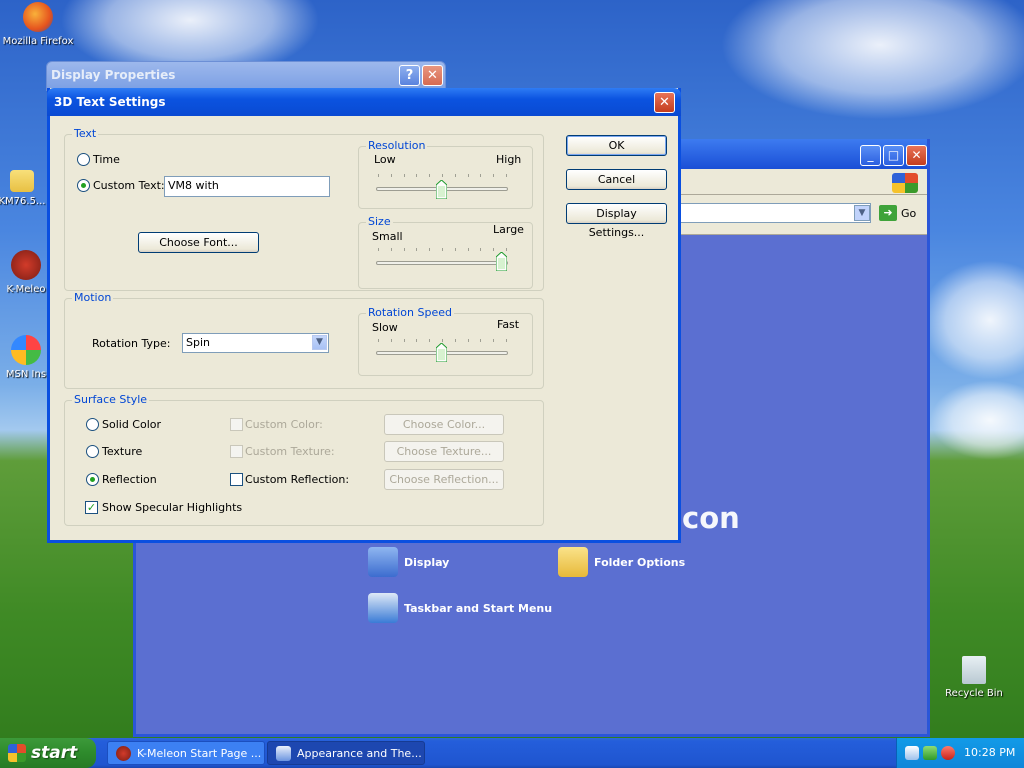  Describe the element at coordinates (48, 753) in the screenshot. I see `start-button: start` at that location.